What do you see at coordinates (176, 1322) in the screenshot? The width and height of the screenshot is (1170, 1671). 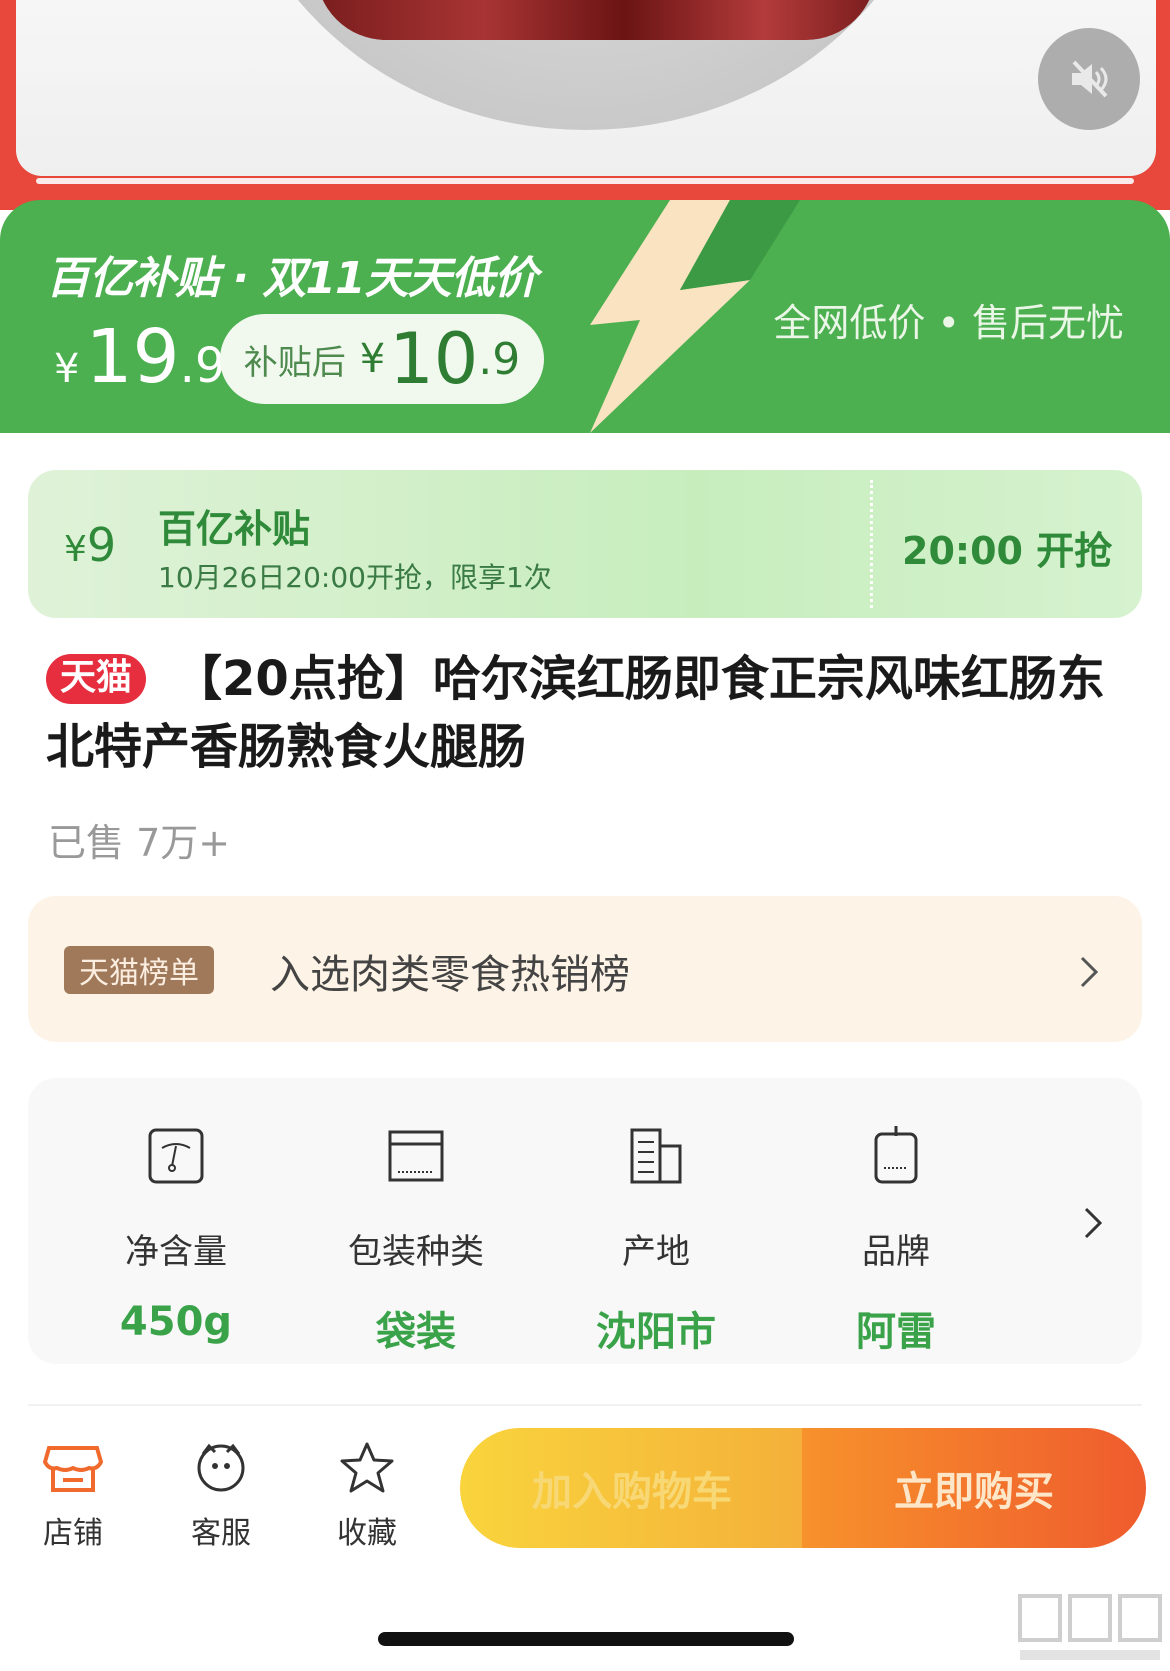 I see `attribute-value: 450g` at bounding box center [176, 1322].